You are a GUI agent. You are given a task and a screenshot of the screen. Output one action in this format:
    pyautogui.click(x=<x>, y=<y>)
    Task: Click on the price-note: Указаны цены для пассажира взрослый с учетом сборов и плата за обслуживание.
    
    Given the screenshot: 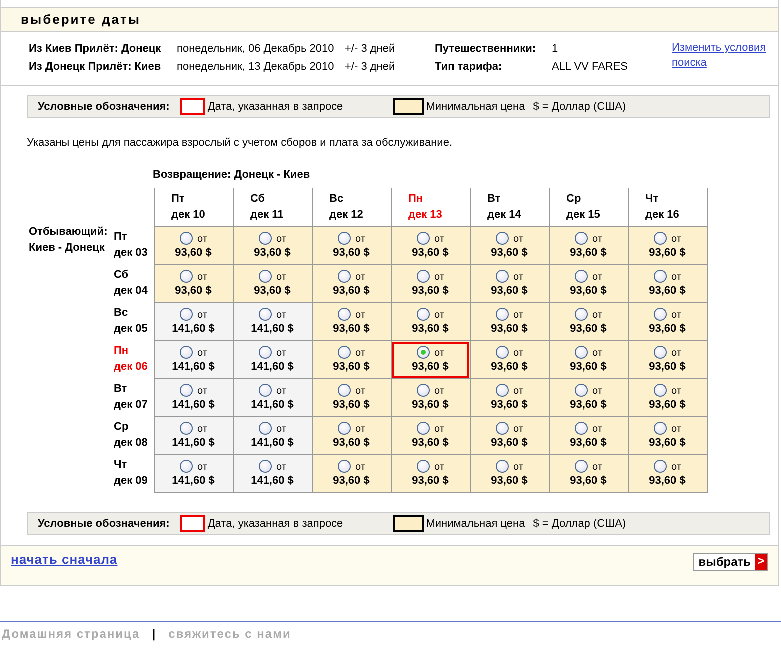 What is the action you would take?
    pyautogui.click(x=240, y=142)
    